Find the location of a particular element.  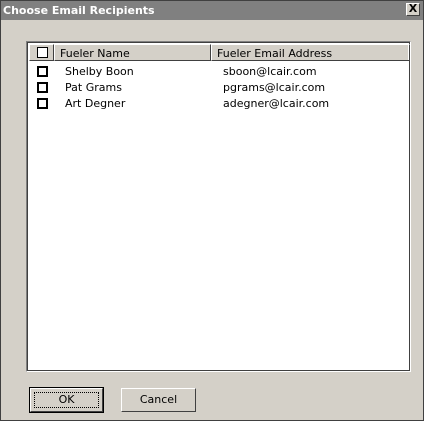

close-button: X is located at coordinates (413, 9).